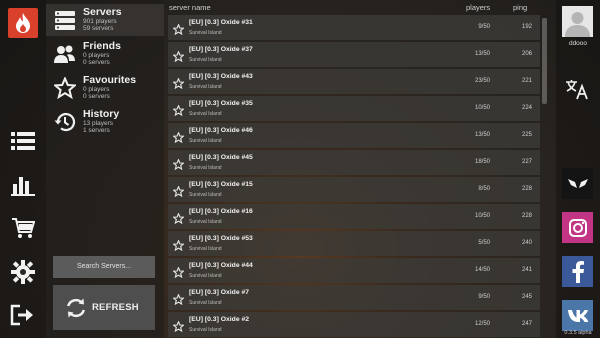  What do you see at coordinates (221, 238) in the screenshot?
I see `server-name: [EU] [0.3] Oxide #53` at bounding box center [221, 238].